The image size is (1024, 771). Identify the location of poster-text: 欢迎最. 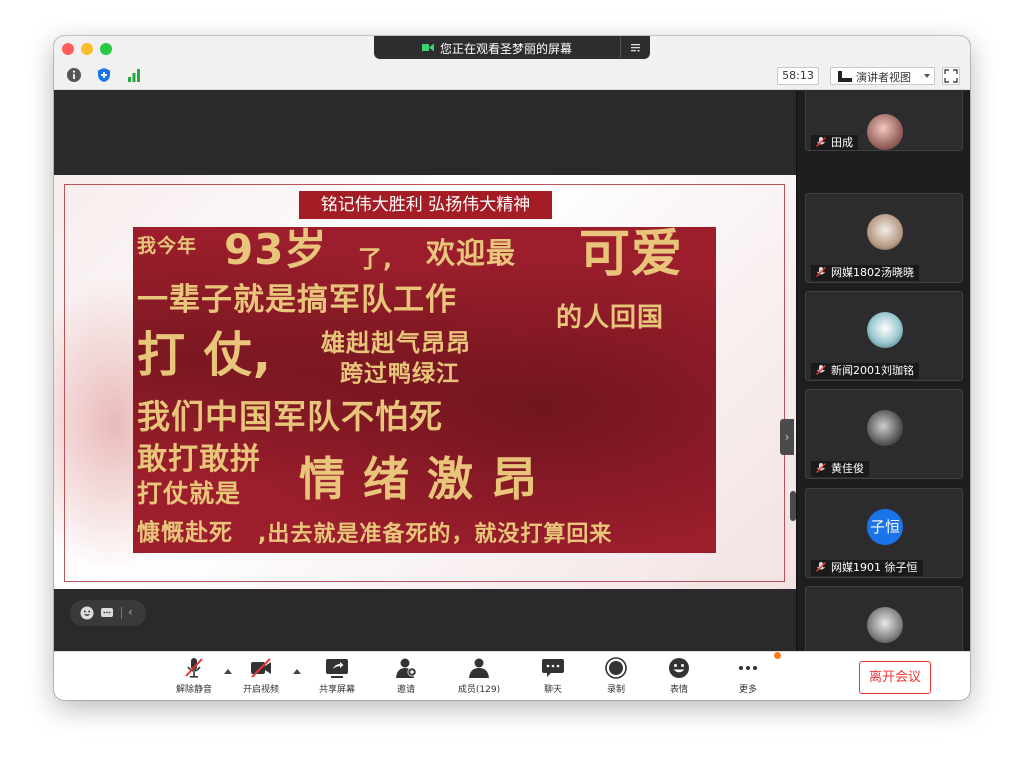
(471, 253).